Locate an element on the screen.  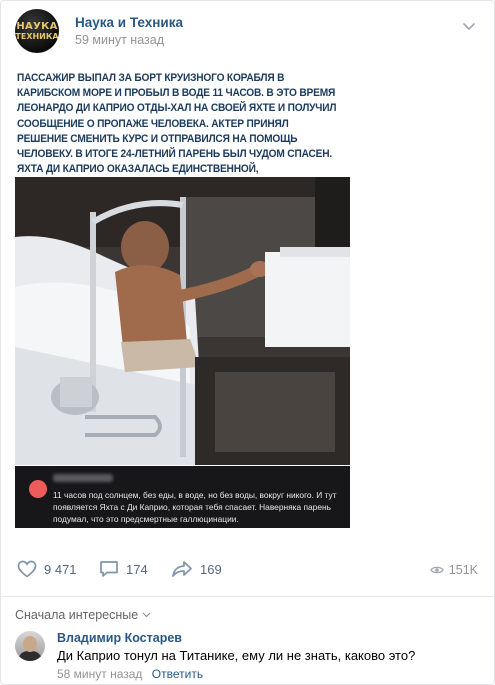
comment-meta: 58 минут назад Ответить is located at coordinates (130, 674).